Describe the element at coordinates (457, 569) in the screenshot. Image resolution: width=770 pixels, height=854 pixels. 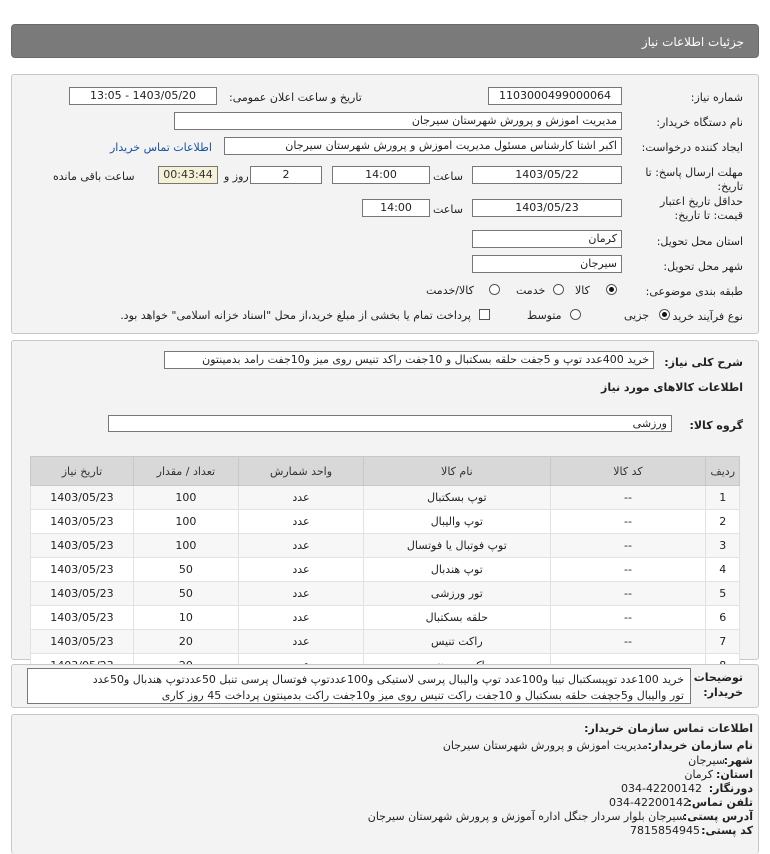
I see `cell-name: توپ هندبال` at that location.